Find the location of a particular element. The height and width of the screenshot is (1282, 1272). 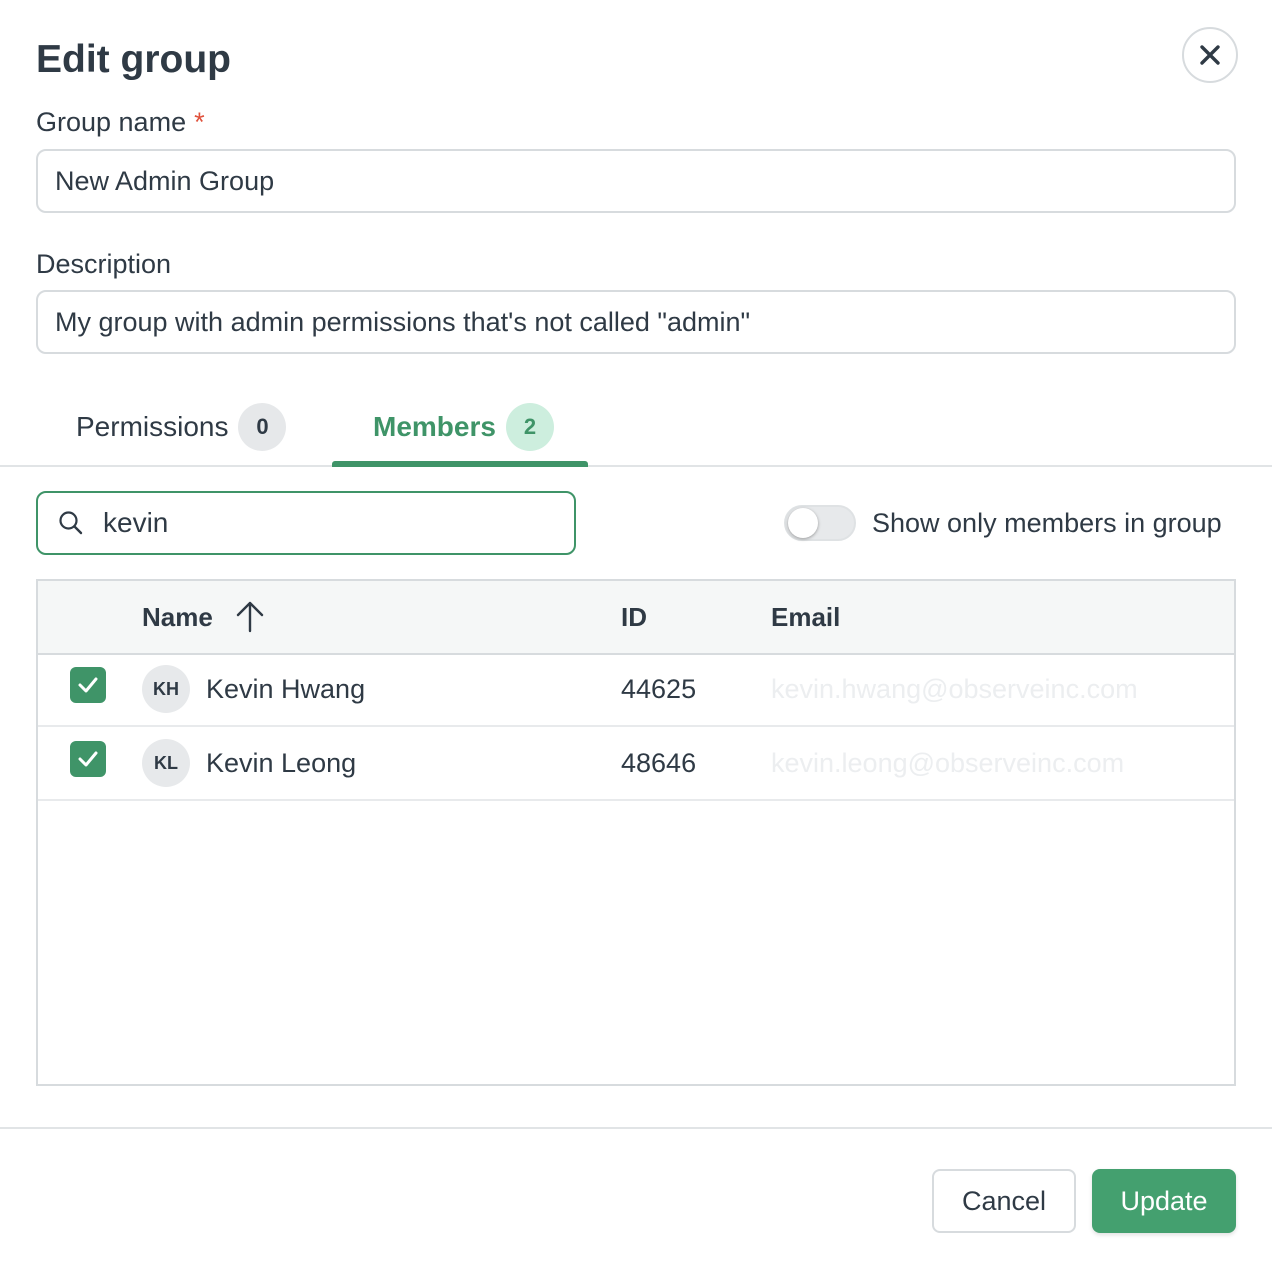

required-marker: * is located at coordinates (199, 122).